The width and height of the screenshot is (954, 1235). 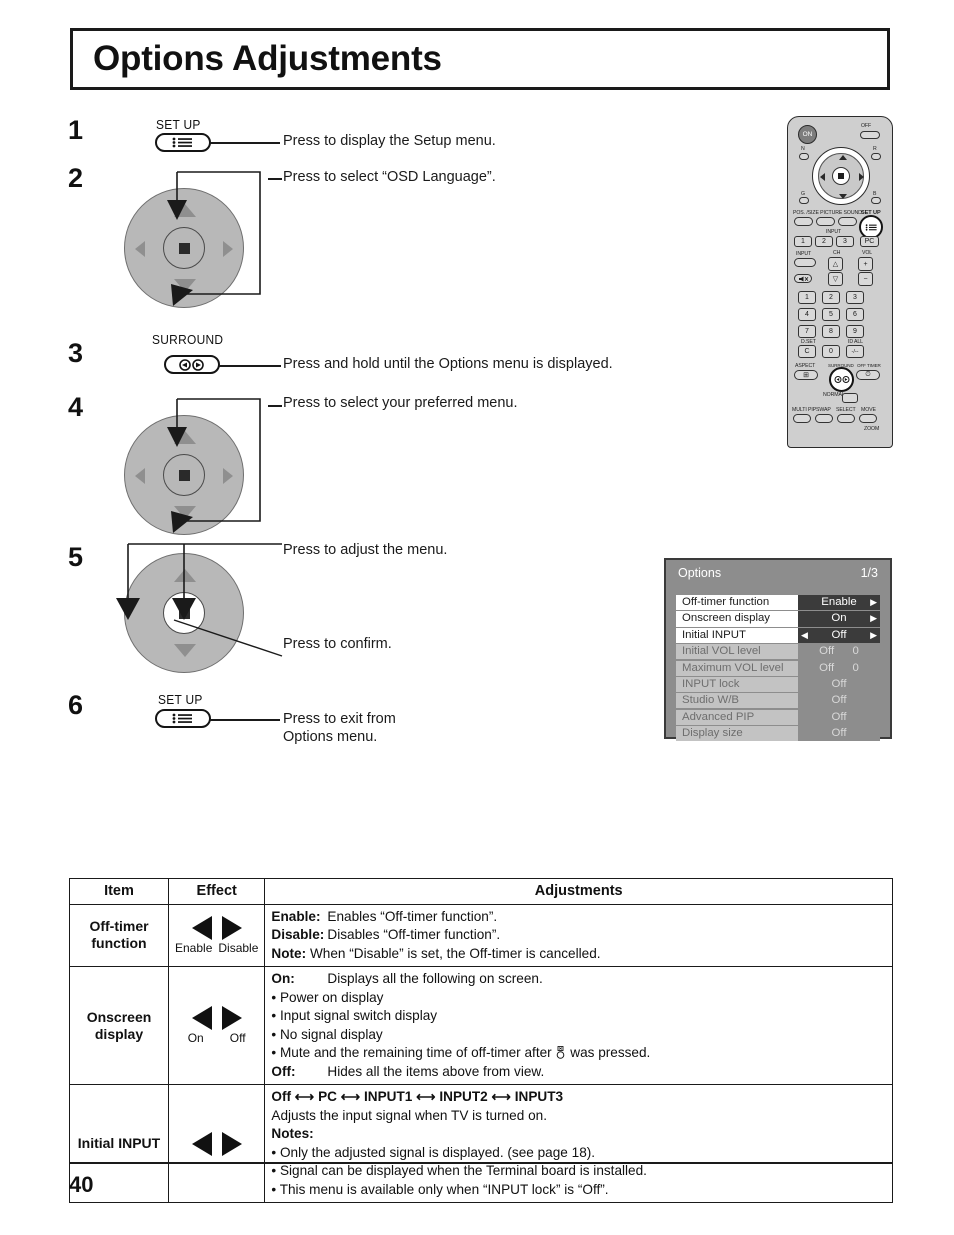 I want to click on input-group-label: INPUT, so click(x=834, y=232).